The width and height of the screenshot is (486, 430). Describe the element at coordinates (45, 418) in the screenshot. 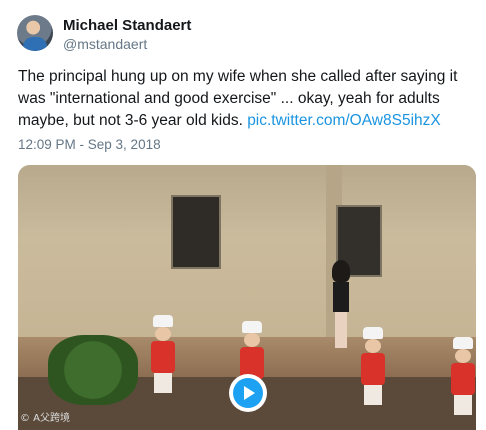

I see `video-watermark: © A父跨境` at that location.